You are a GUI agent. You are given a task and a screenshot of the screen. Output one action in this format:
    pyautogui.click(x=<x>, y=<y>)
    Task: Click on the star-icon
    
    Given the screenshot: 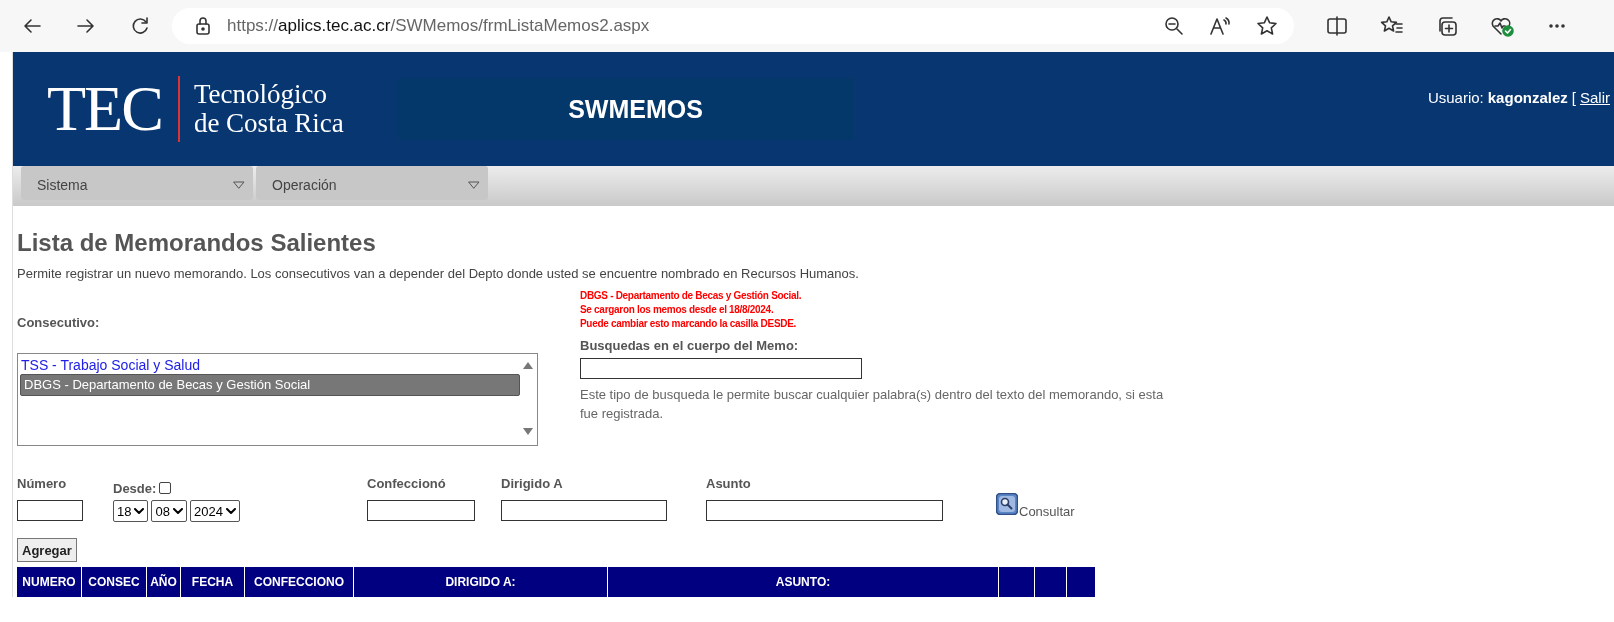 What is the action you would take?
    pyautogui.click(x=1267, y=26)
    